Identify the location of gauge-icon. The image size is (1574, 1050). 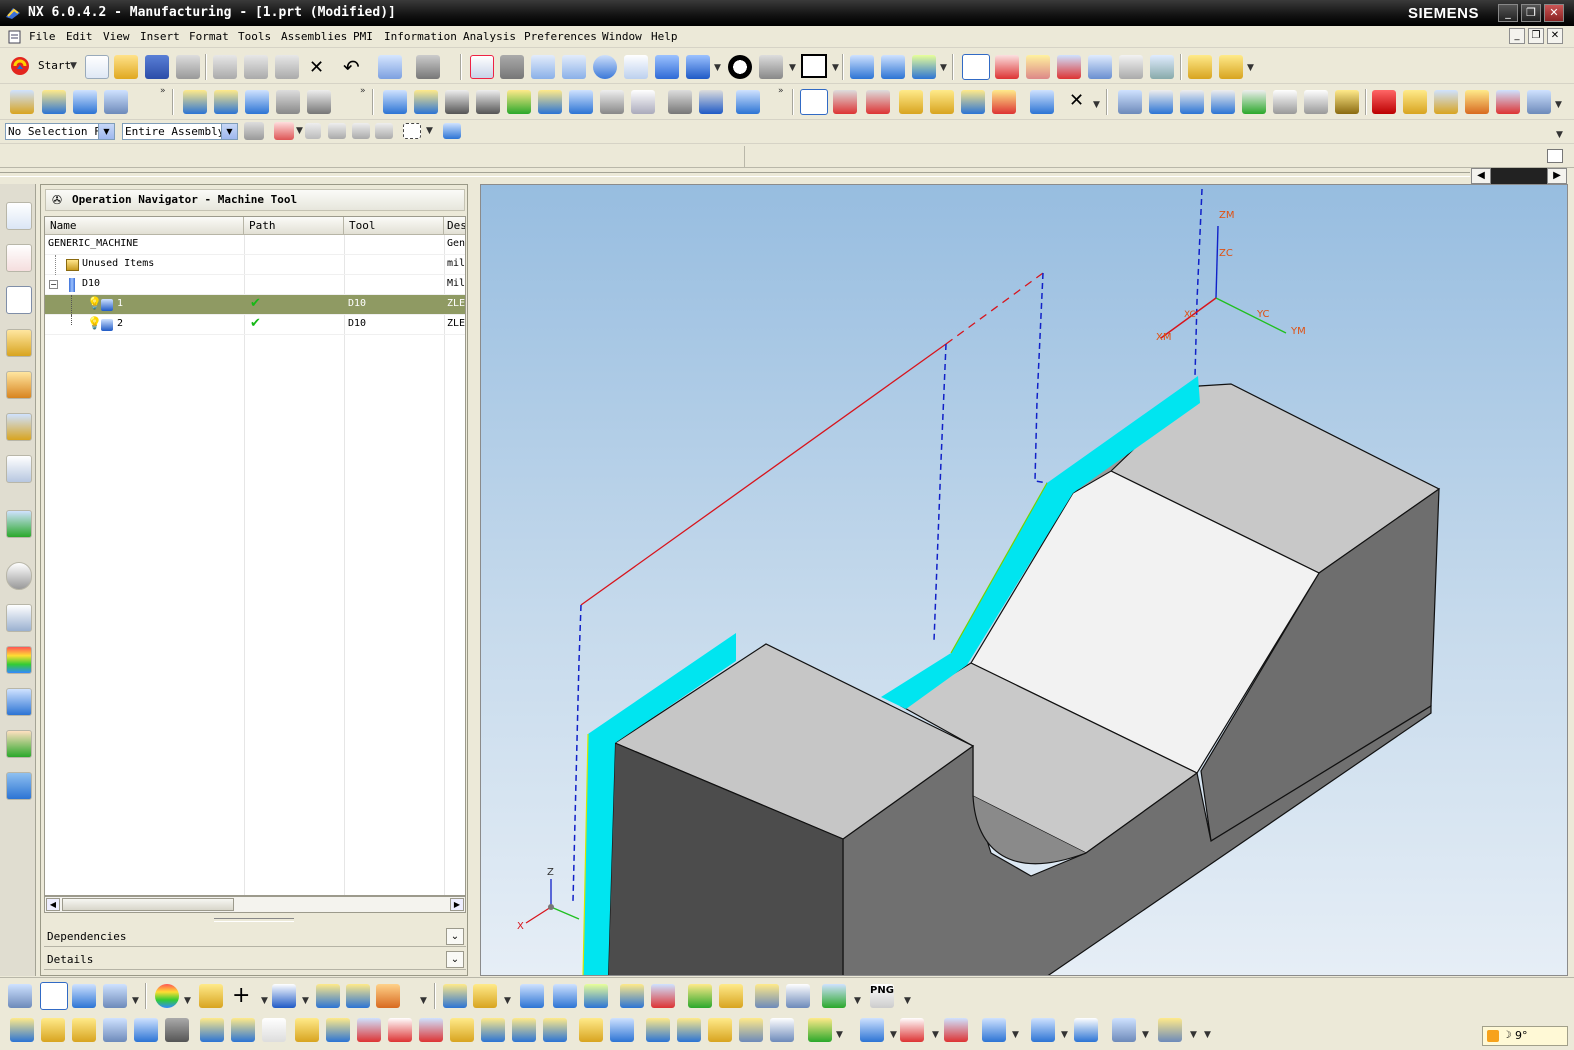
(912, 1030).